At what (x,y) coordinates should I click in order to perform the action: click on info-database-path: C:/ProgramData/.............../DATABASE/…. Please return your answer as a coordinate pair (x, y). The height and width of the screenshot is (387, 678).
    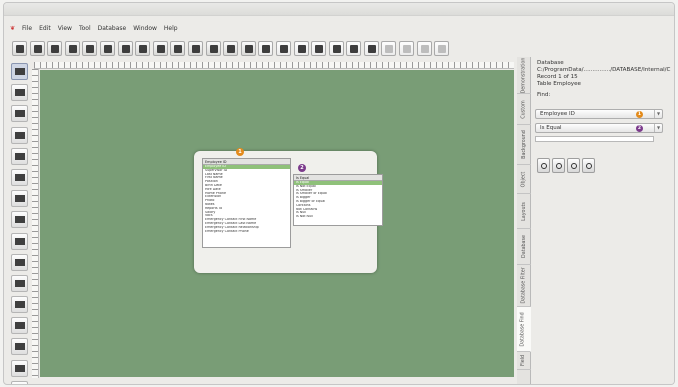
    Looking at the image, I should click on (604, 70).